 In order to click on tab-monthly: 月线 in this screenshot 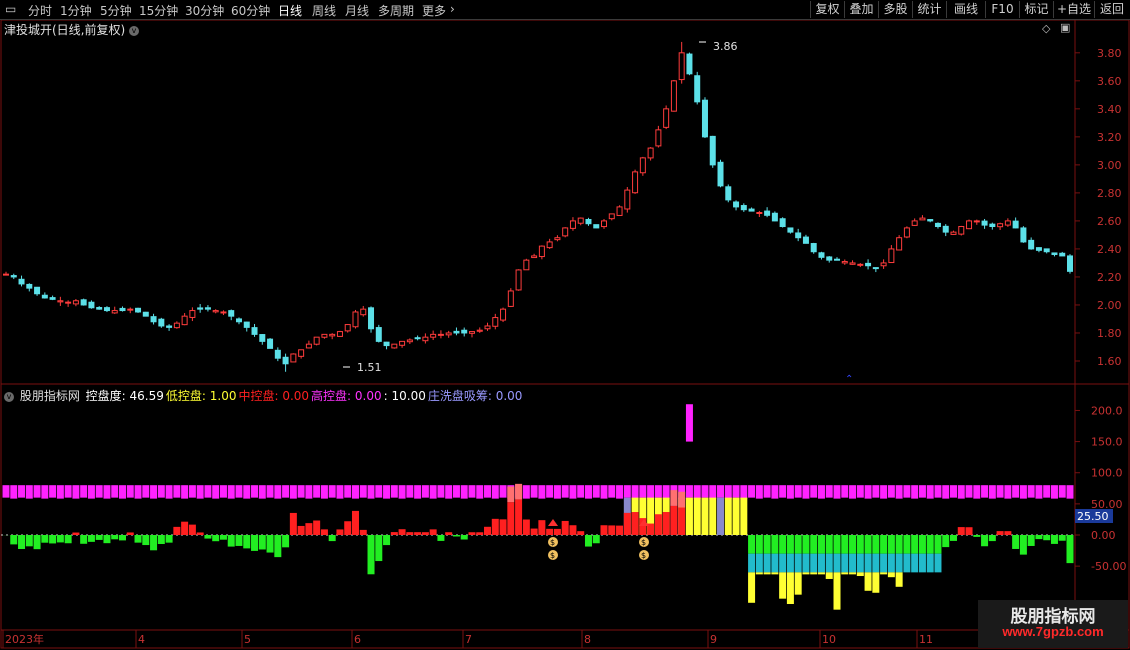, I will do `click(357, 10)`.